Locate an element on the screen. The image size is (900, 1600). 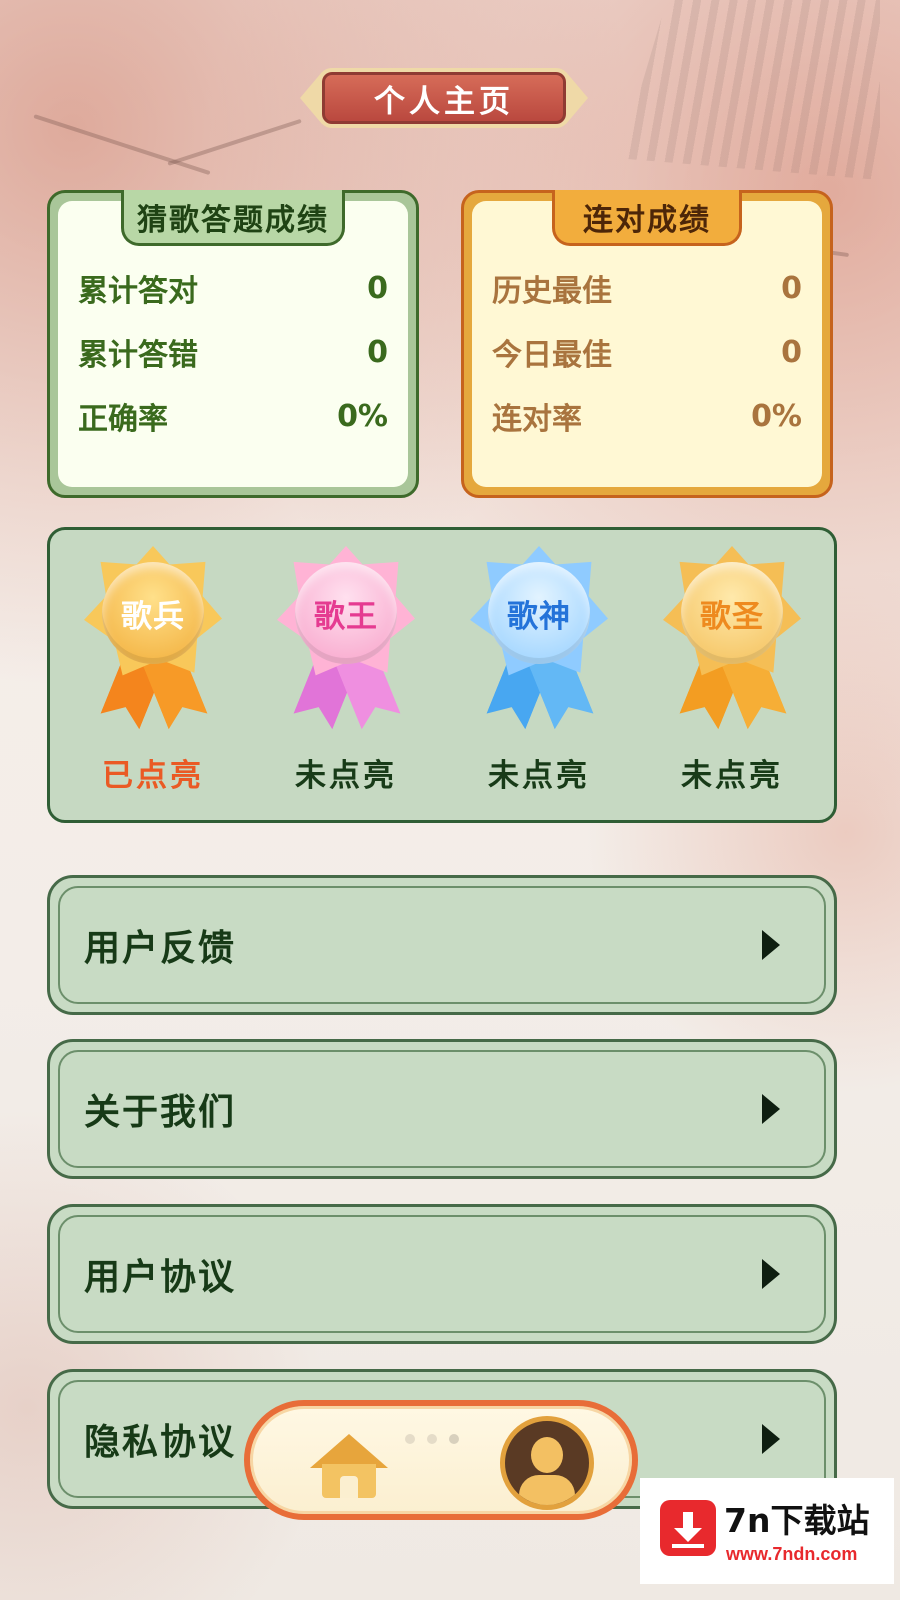
medal-status: 已点亮 is located at coordinates (153, 776).